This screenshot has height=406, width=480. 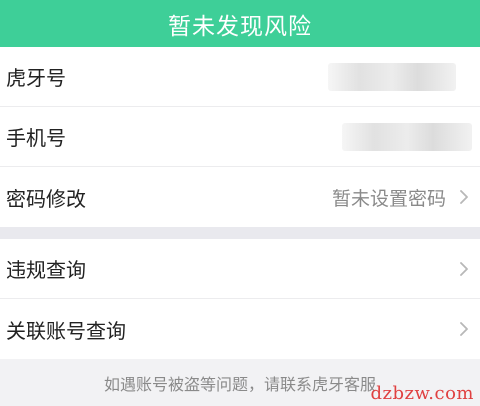 I want to click on password-status-value: 暂未设置密码, so click(x=388, y=198).